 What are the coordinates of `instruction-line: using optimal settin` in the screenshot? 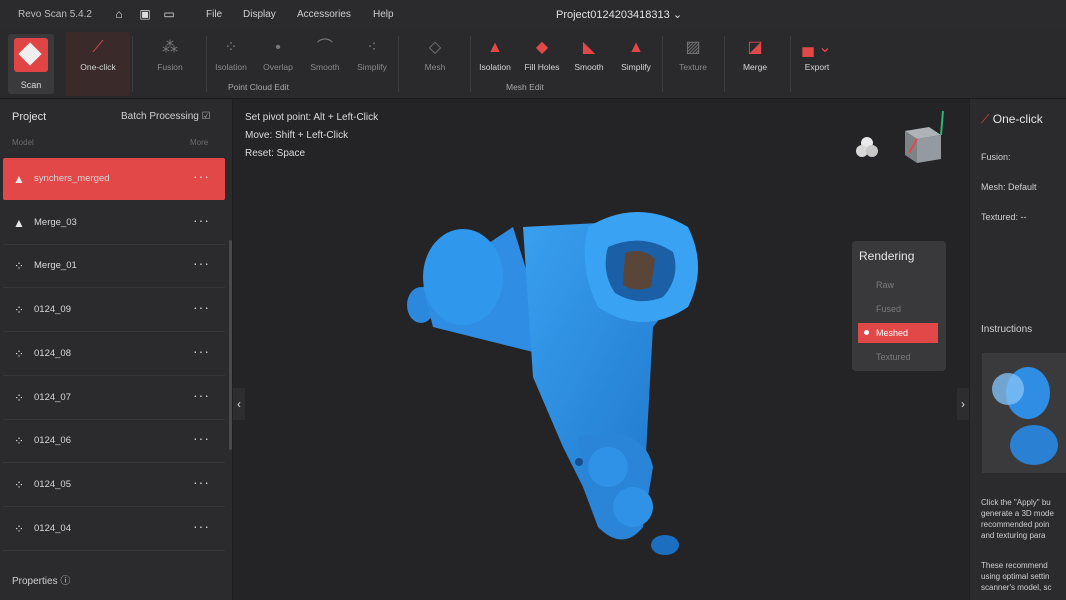 It's located at (1015, 576).